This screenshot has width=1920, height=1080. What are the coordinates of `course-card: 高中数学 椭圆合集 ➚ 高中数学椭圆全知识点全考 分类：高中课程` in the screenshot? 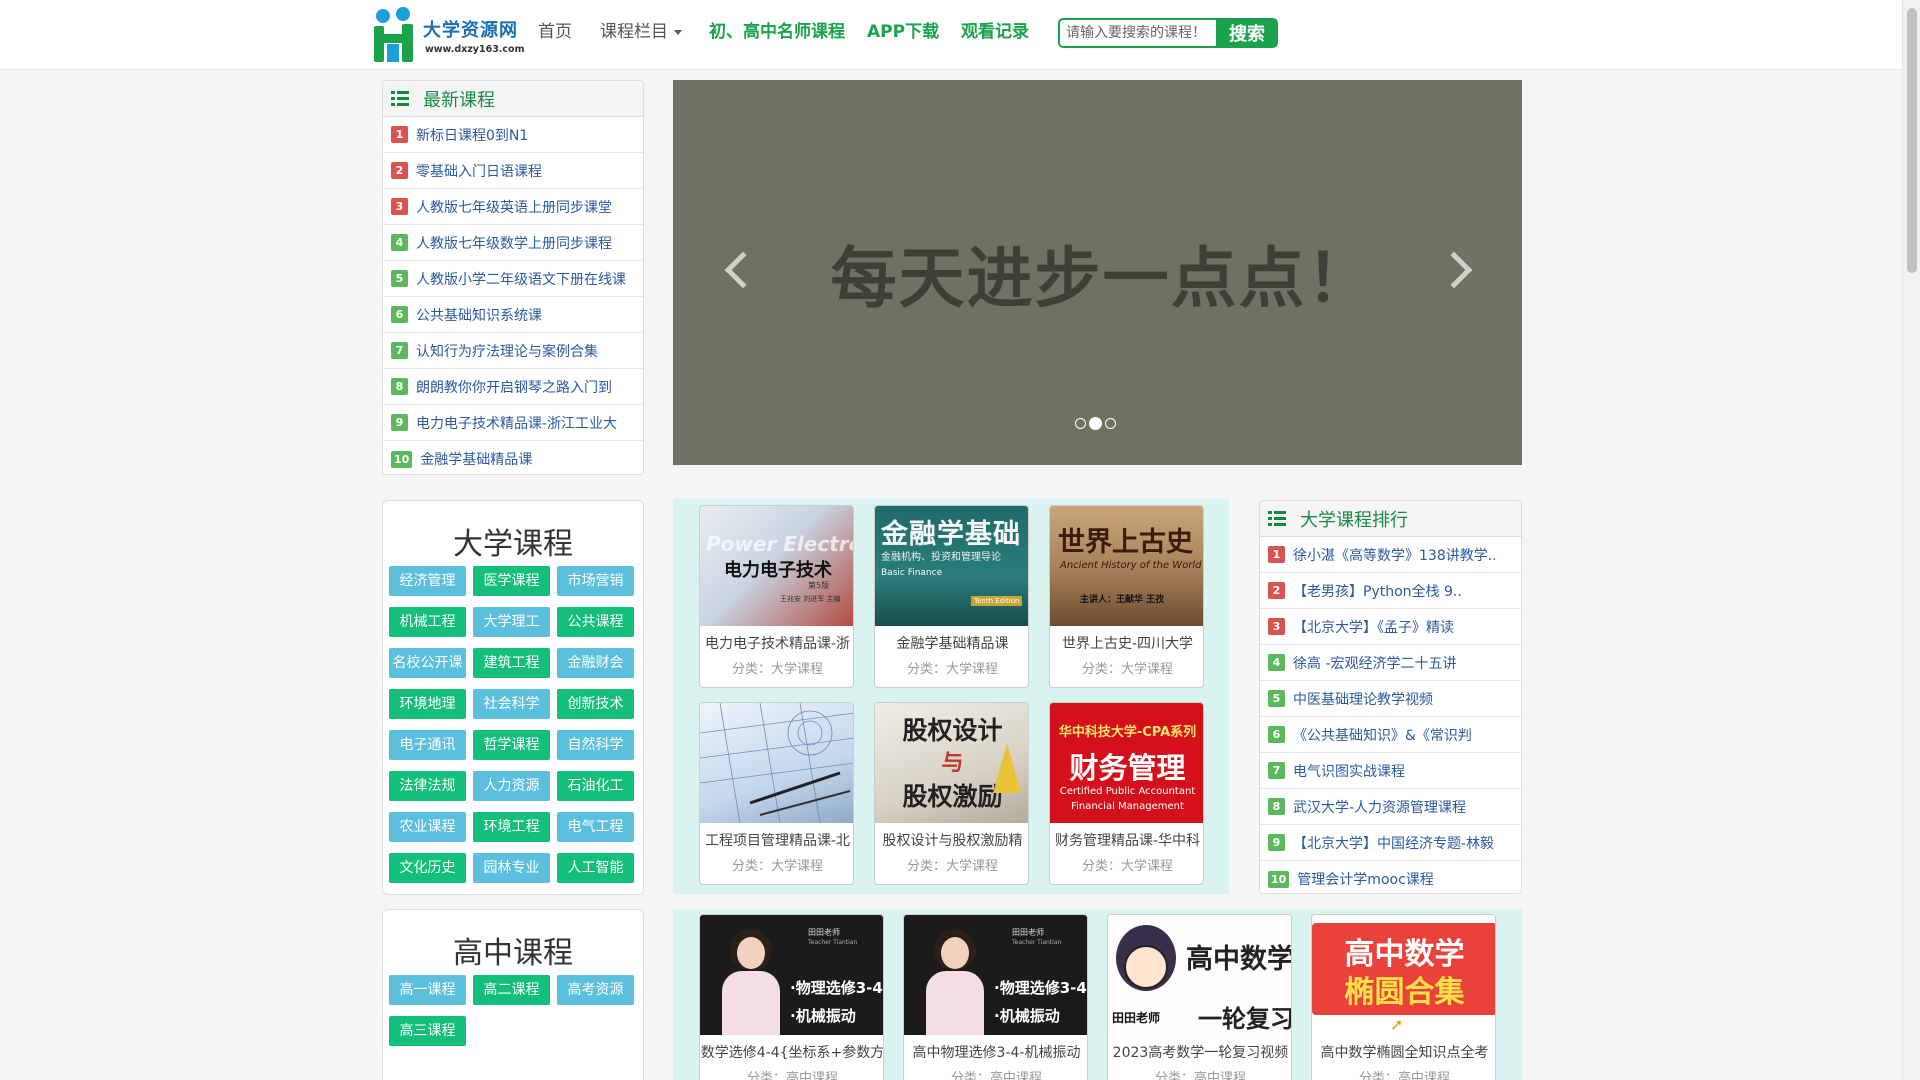 It's located at (1403, 997).